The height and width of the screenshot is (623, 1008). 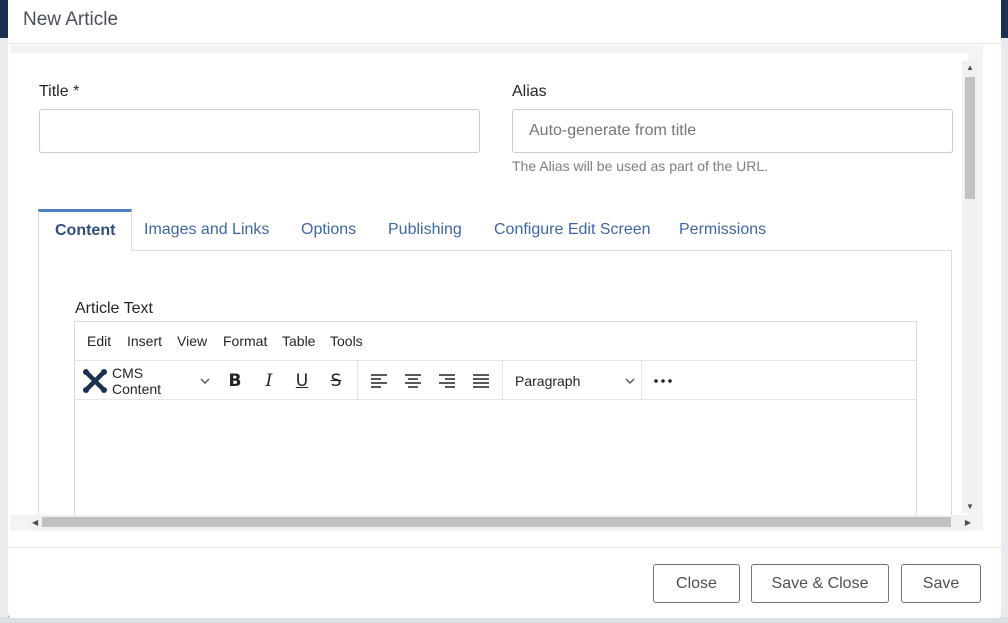 I want to click on align-center-icon, so click(x=413, y=381).